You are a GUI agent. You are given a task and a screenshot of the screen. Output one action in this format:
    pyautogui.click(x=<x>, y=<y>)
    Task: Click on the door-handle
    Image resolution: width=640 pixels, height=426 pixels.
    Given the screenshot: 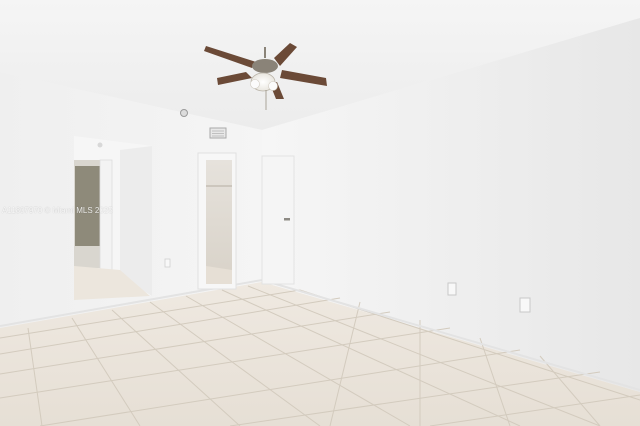 What is the action you would take?
    pyautogui.click(x=287, y=219)
    